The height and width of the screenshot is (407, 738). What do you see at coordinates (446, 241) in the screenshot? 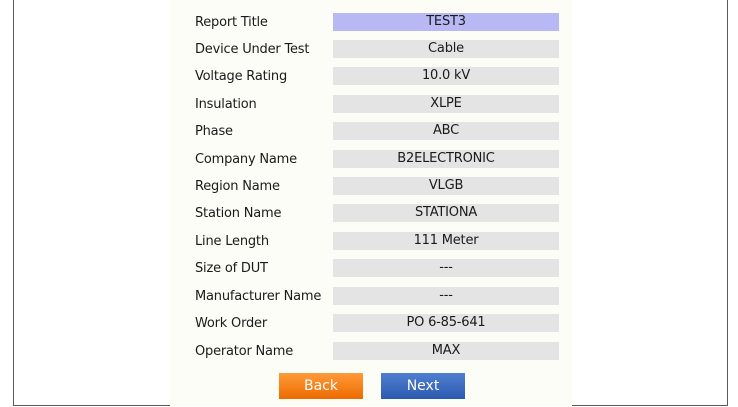
I see `line-length-field: 111 Meter` at bounding box center [446, 241].